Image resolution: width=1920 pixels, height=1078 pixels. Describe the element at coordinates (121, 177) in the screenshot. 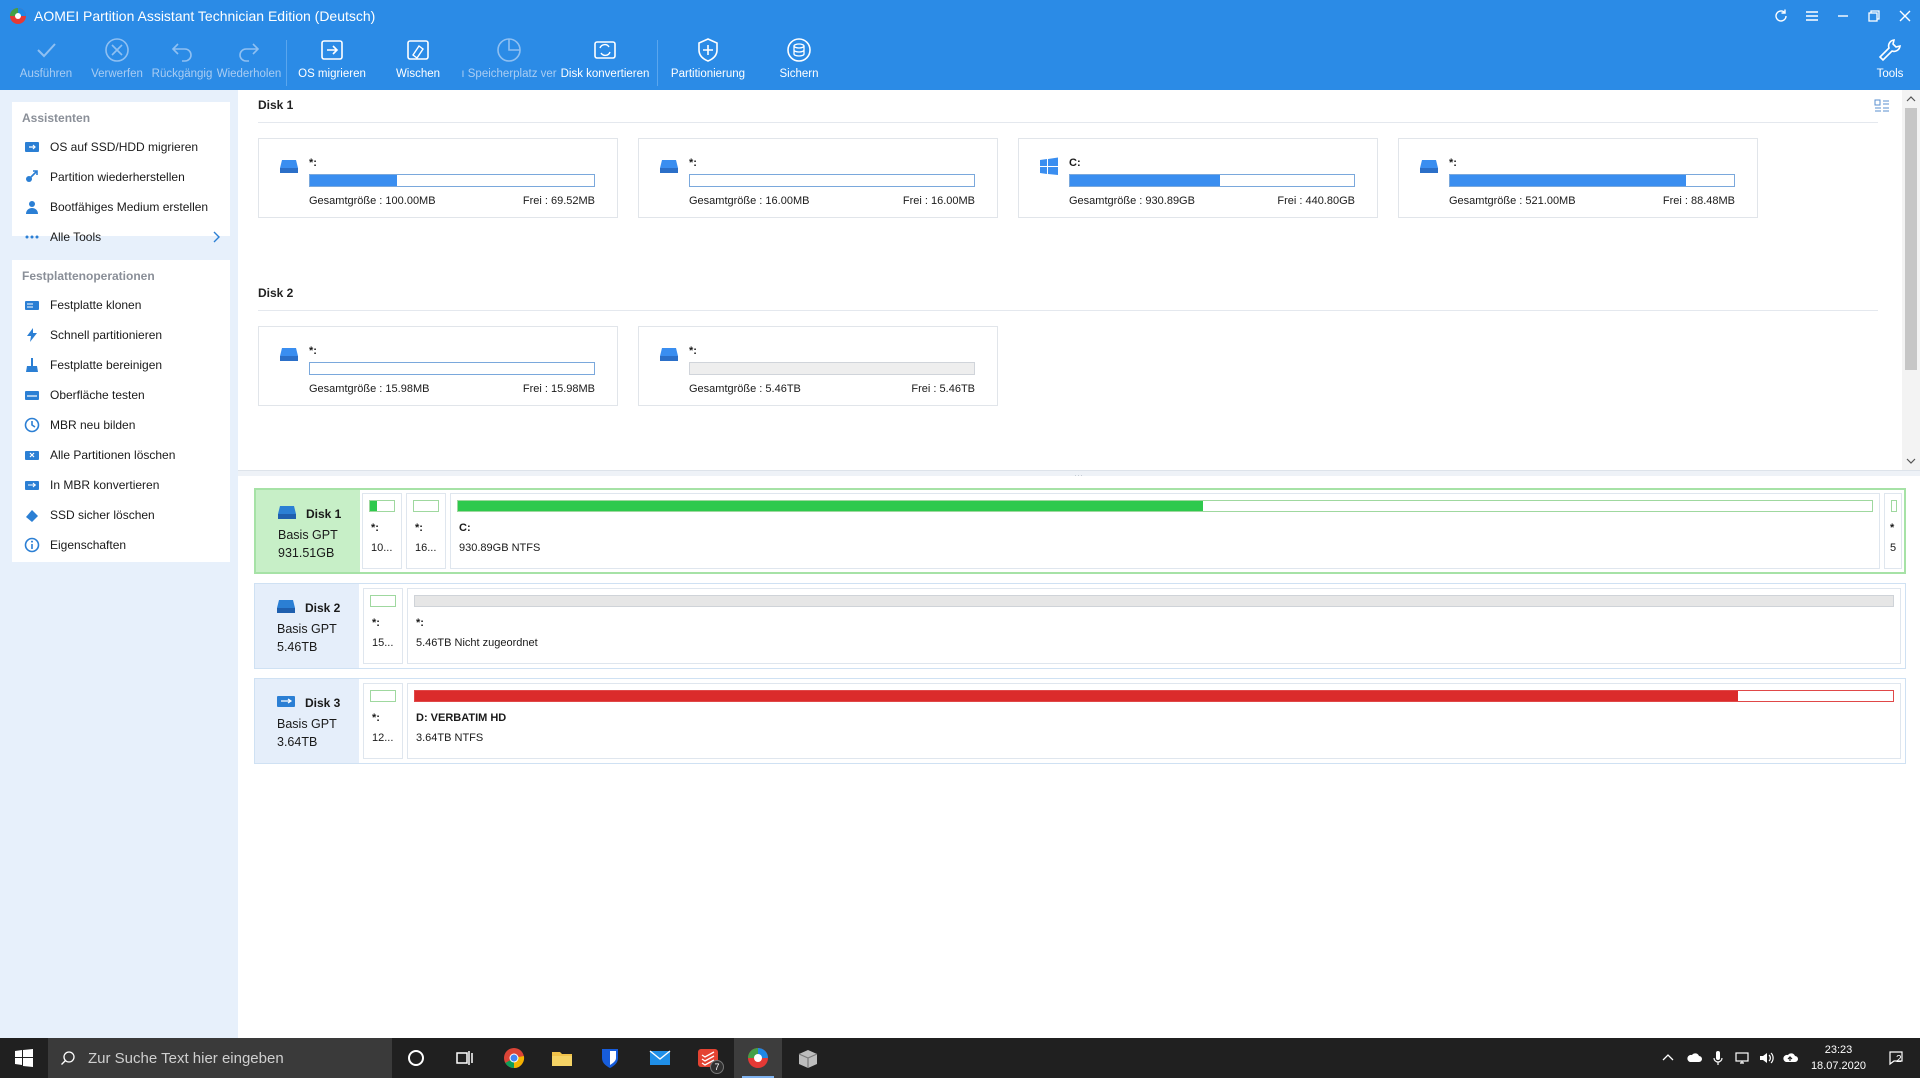

I see `sidebar-item-partition-recovery: Partition wiederherstellen` at that location.